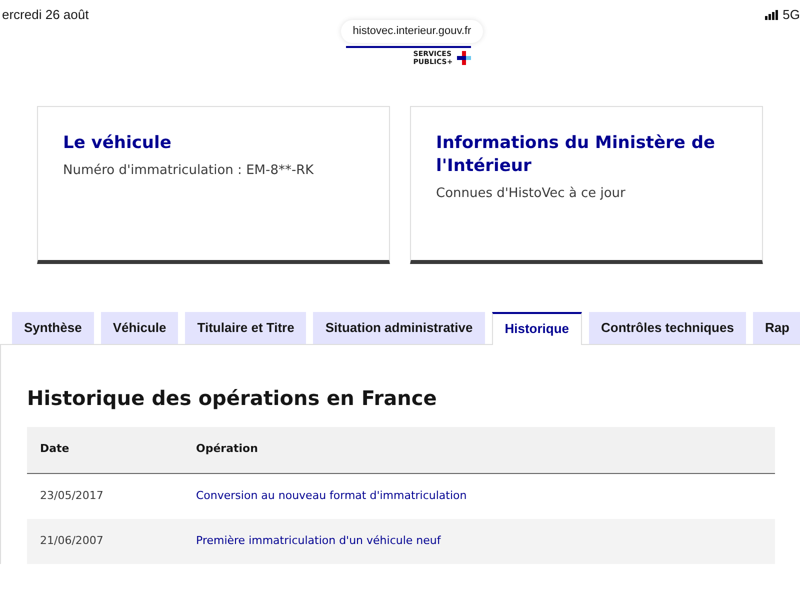 The width and height of the screenshot is (800, 600). I want to click on signal-icon, so click(771, 15).